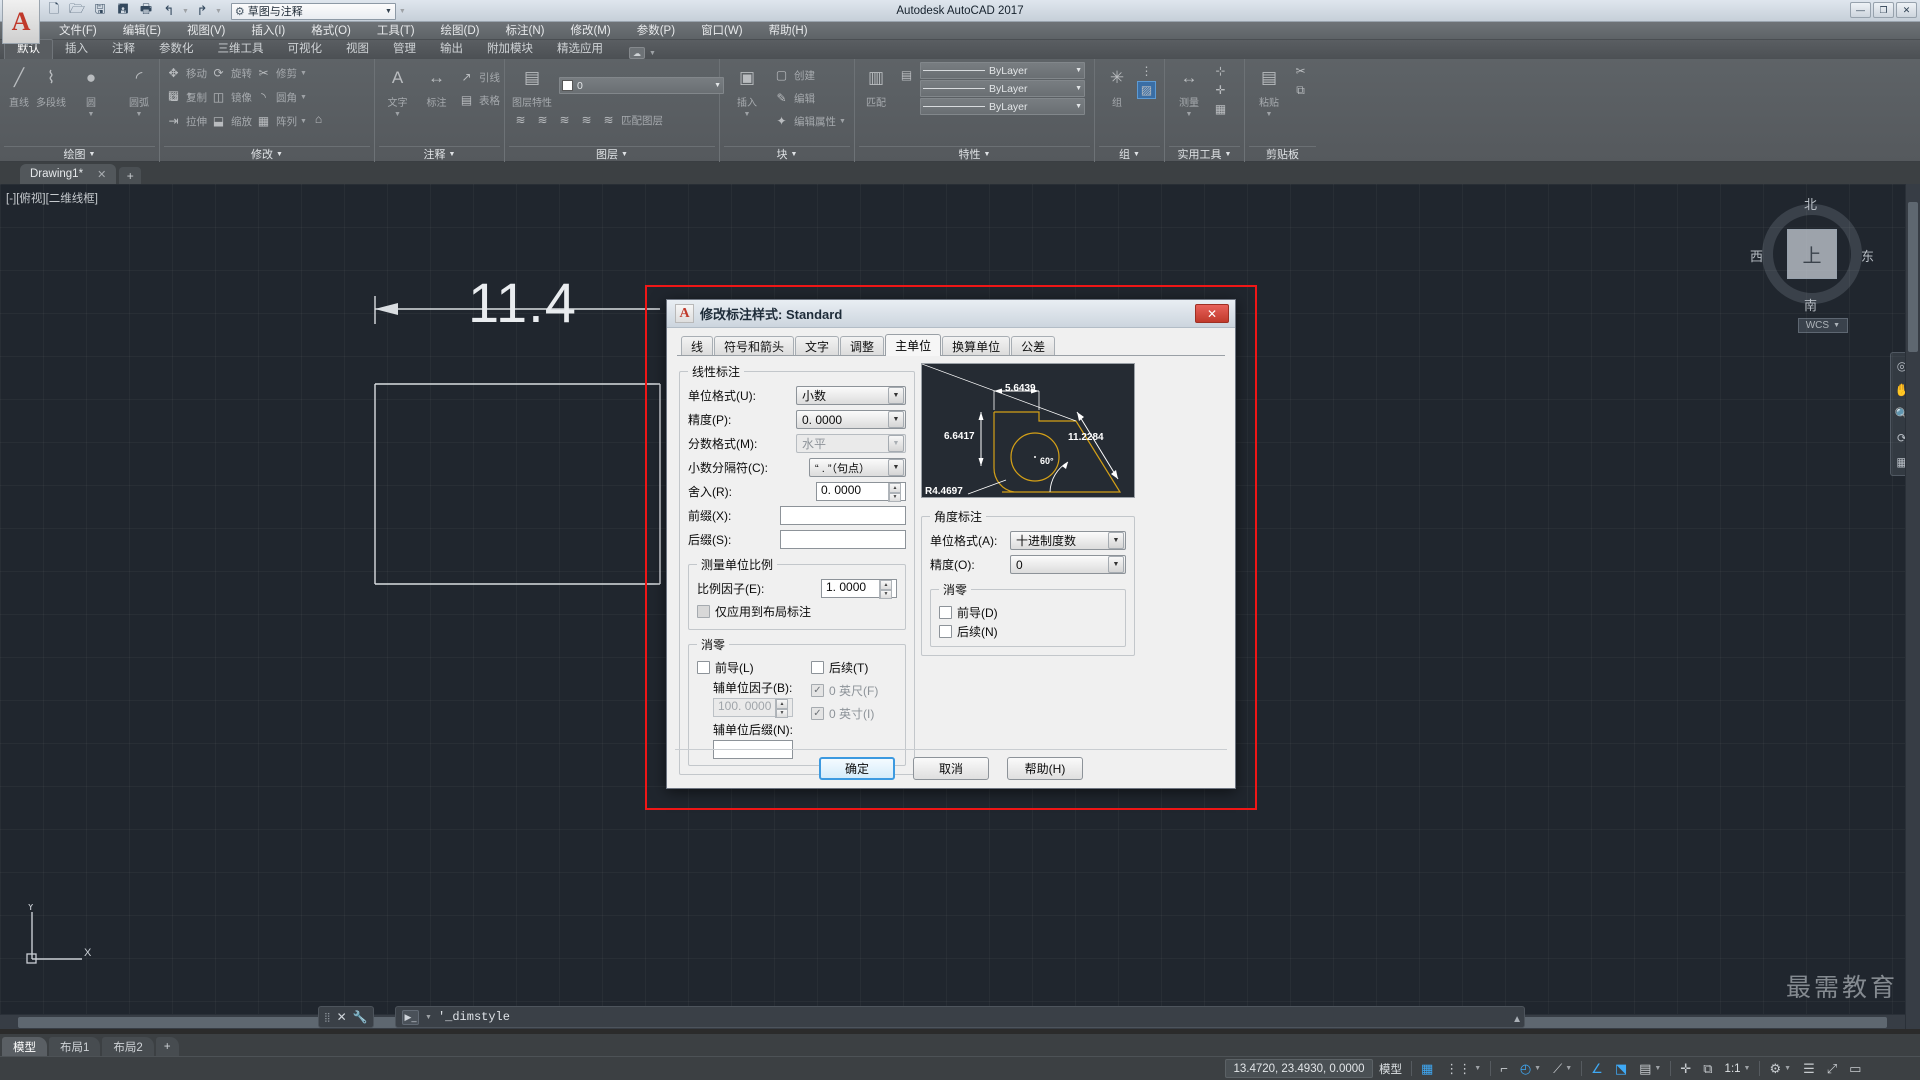  What do you see at coordinates (21, 22) in the screenshot?
I see `application-menu-button: A` at bounding box center [21, 22].